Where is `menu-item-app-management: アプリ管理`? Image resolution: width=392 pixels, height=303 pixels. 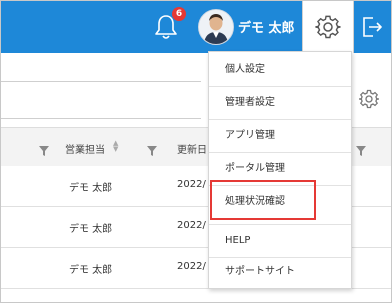
menu-item-app-management: アプリ管理 is located at coordinates (280, 136).